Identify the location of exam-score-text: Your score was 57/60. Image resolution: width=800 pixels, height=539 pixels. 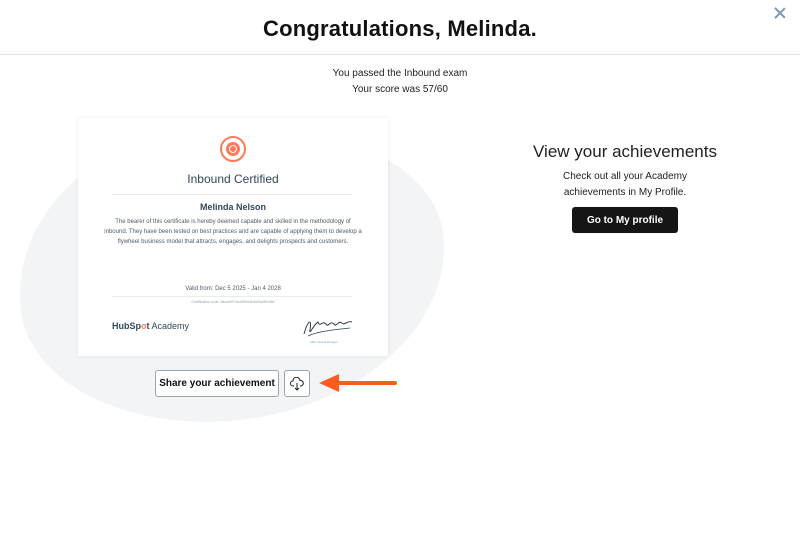
(400, 89).